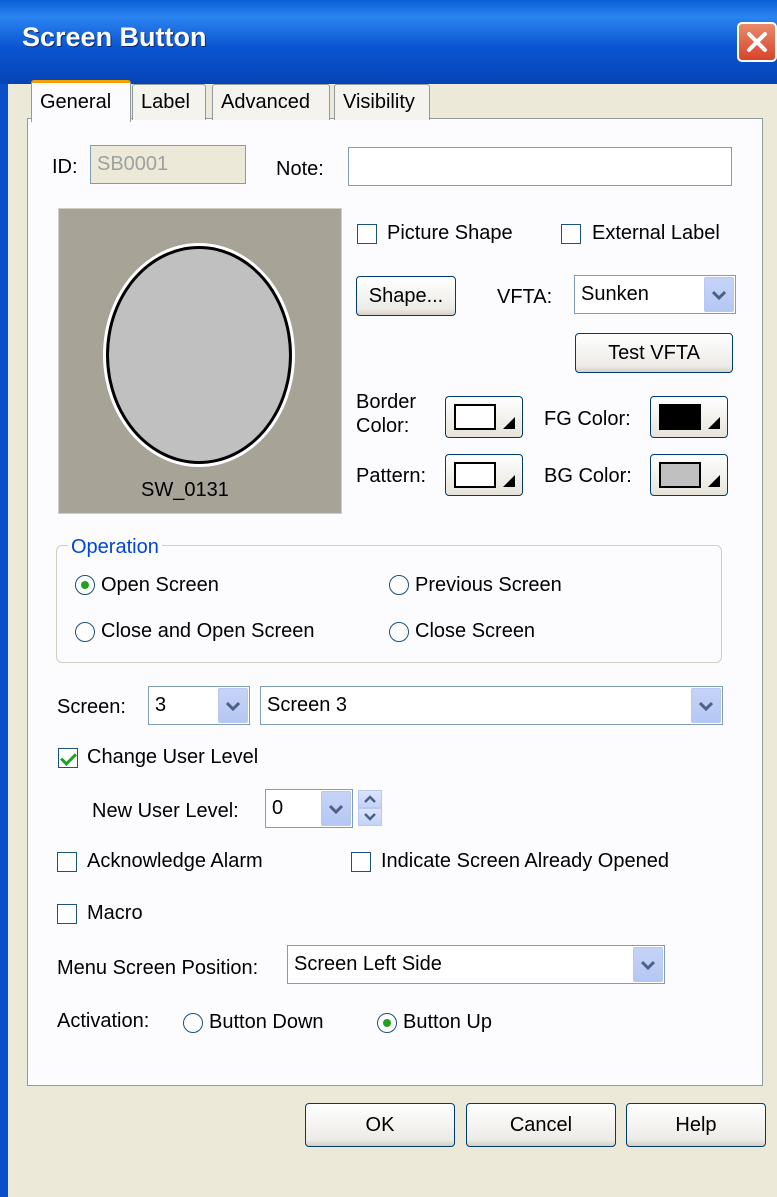 The image size is (777, 1197). What do you see at coordinates (386, 414) in the screenshot?
I see `border-color-label: Border Color:` at bounding box center [386, 414].